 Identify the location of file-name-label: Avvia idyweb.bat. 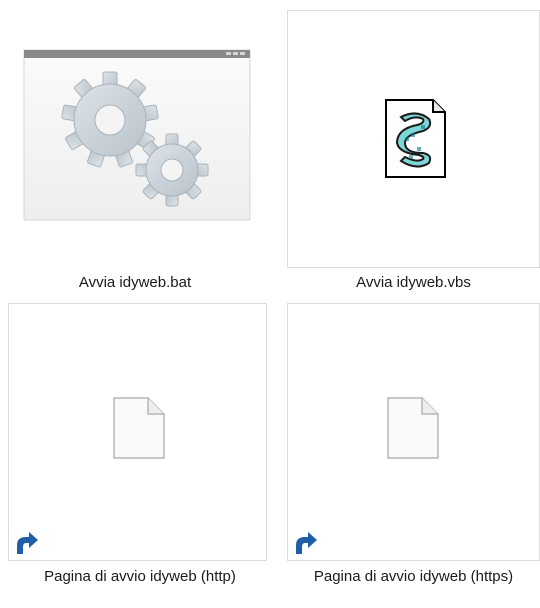
(135, 282).